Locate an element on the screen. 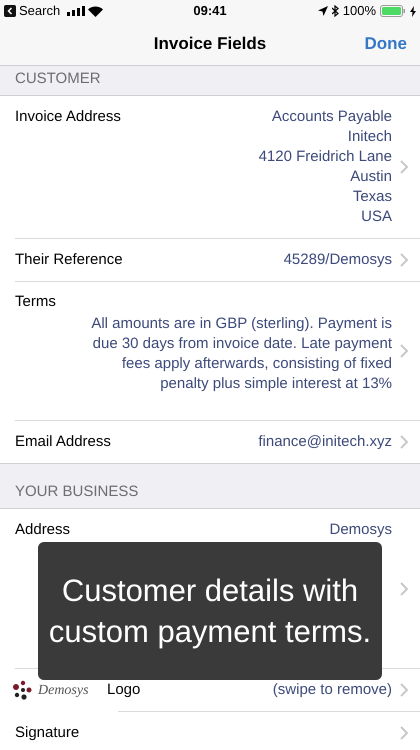 This screenshot has width=420, height=750. wifi-icon is located at coordinates (96, 11).